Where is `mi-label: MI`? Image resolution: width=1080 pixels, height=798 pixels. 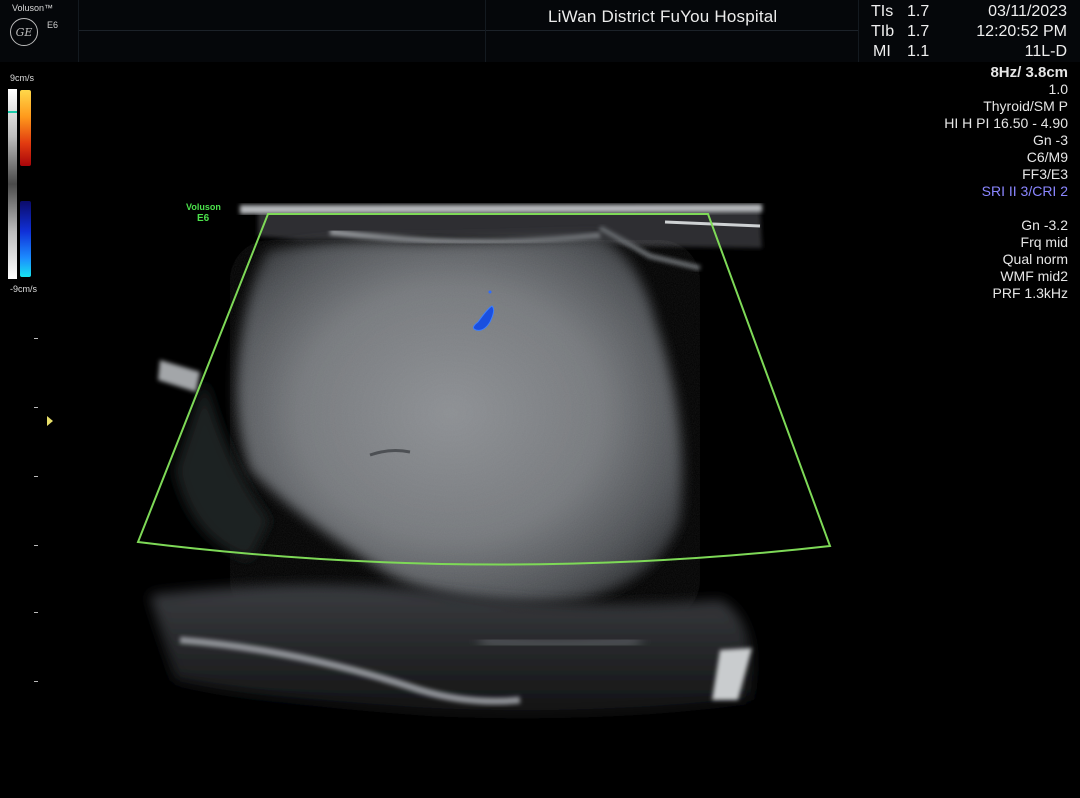 mi-label: MI is located at coordinates (882, 51).